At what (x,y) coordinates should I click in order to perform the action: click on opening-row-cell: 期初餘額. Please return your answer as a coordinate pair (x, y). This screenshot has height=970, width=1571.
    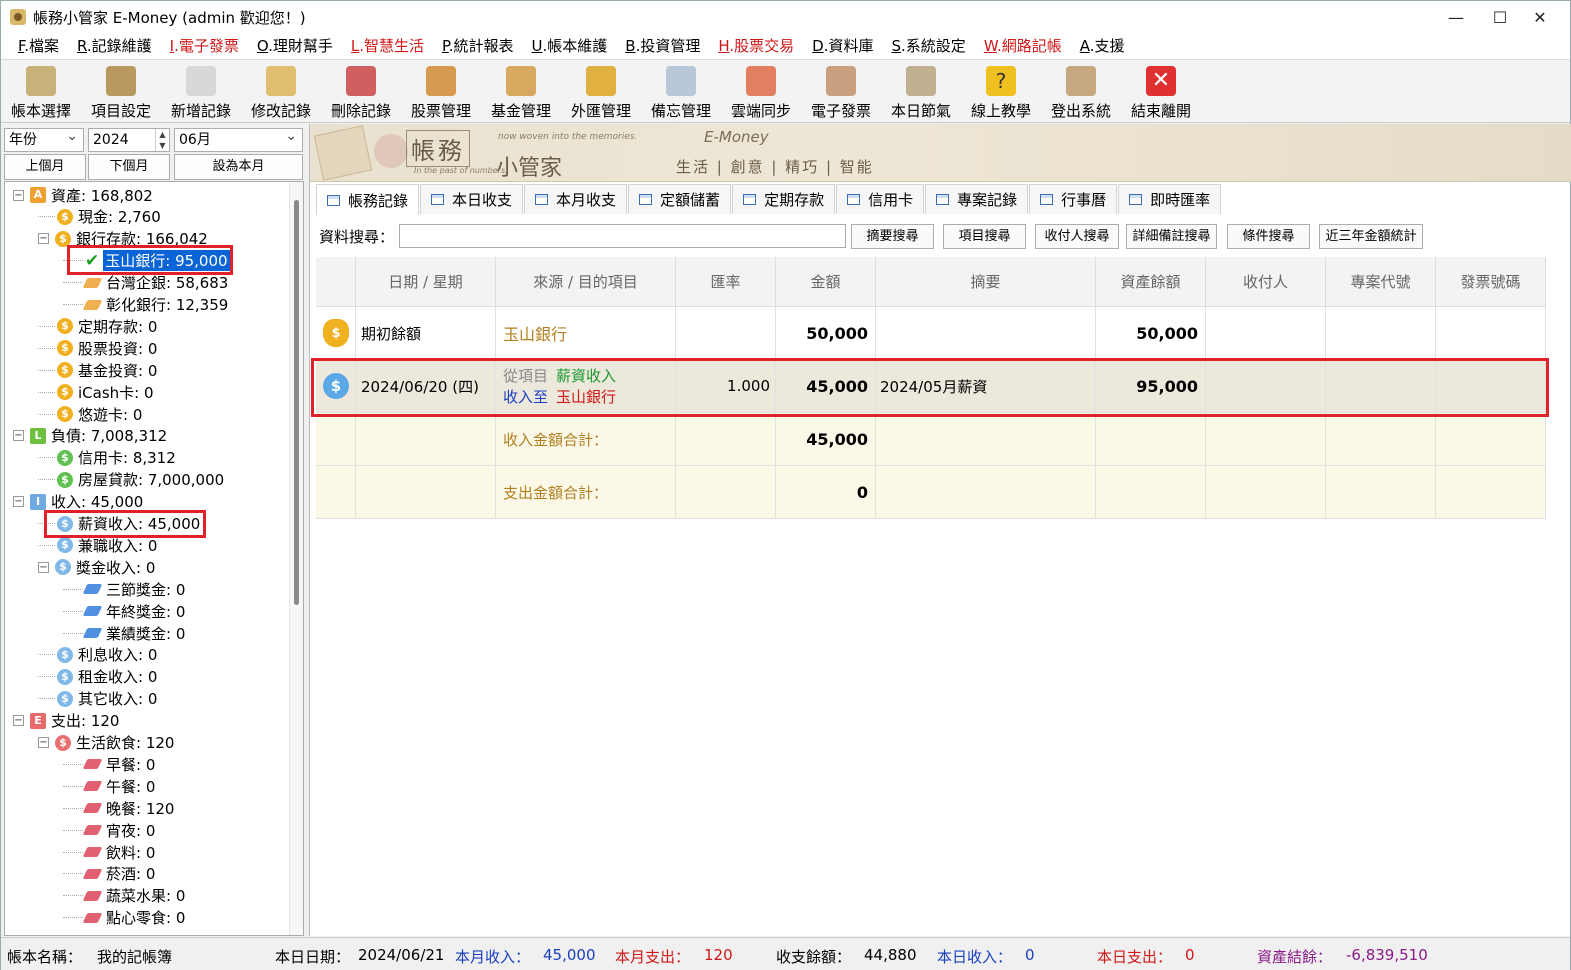
    Looking at the image, I should click on (426, 333).